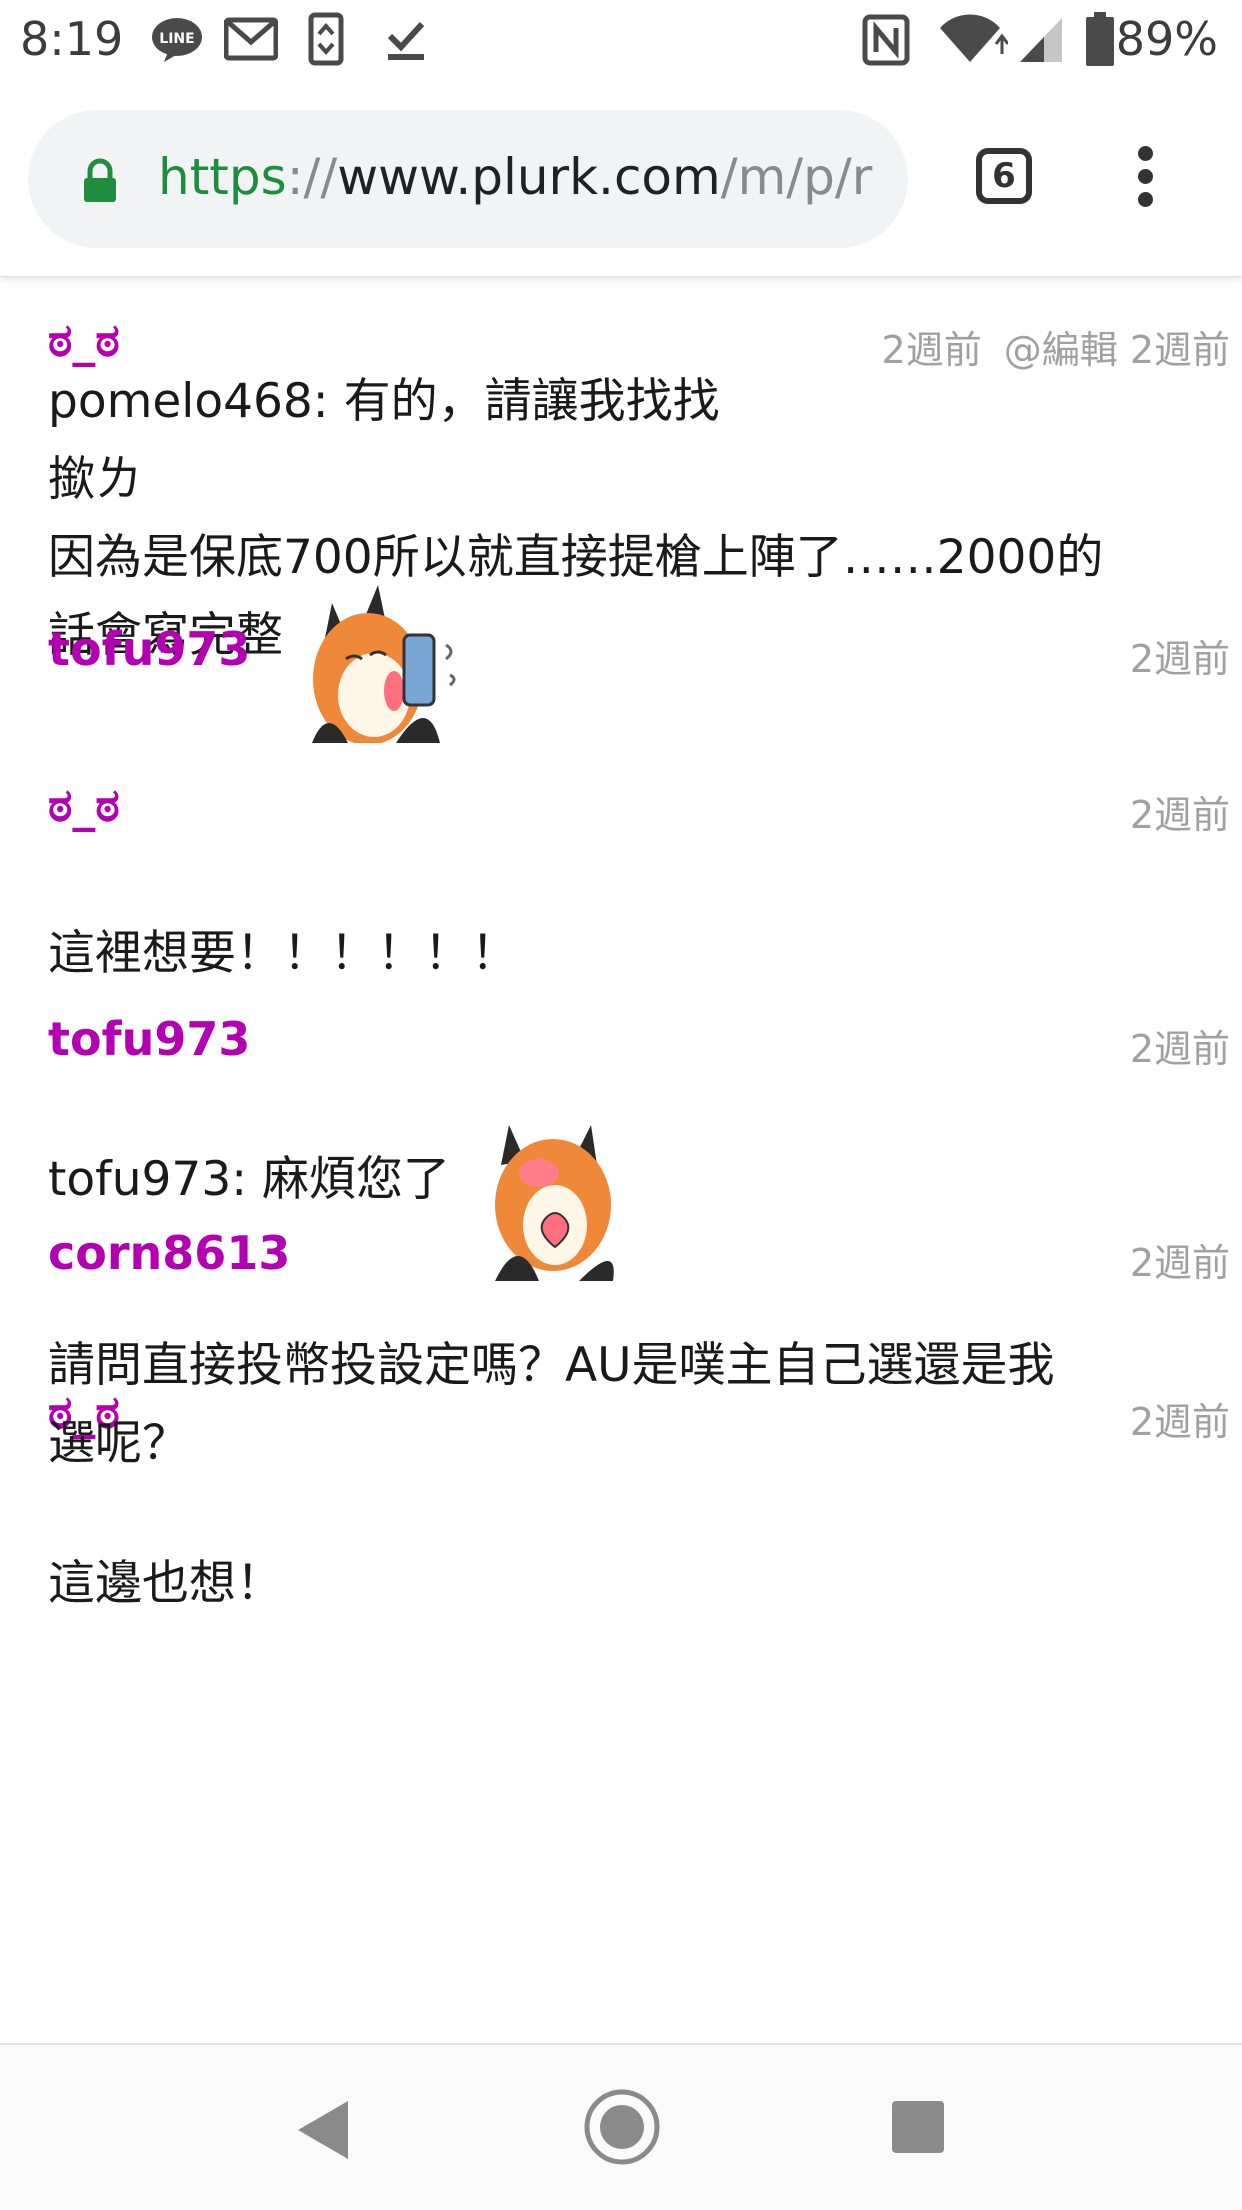 This screenshot has height=2210, width=1242. I want to click on overflow-menu-icon, so click(1145, 181).